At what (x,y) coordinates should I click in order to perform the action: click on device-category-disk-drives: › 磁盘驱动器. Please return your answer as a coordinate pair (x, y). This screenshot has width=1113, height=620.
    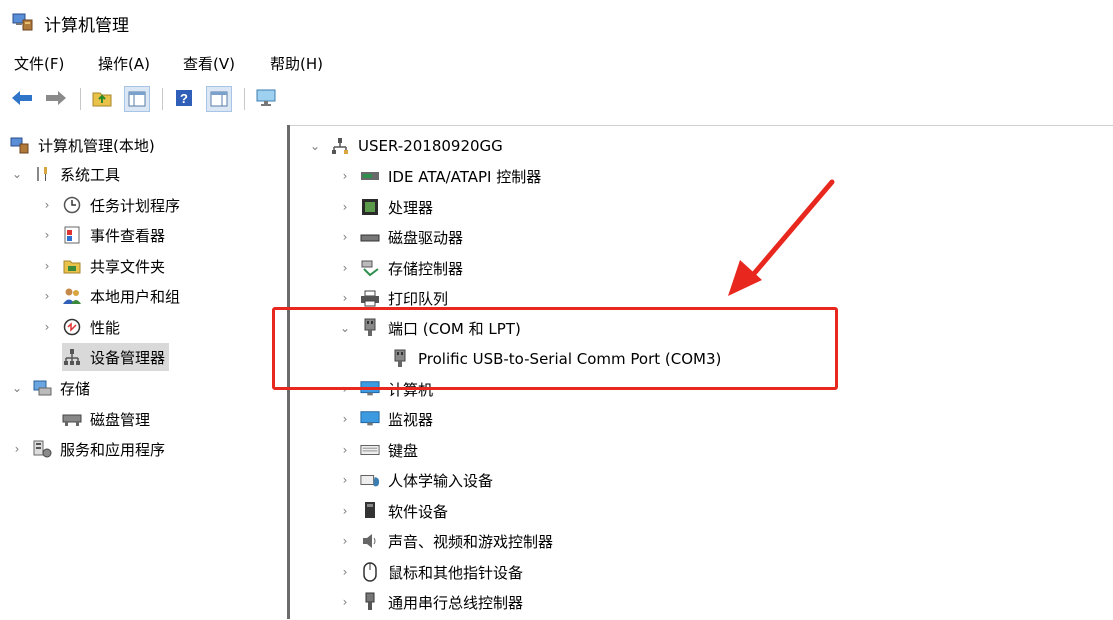
    Looking at the image, I should click on (400, 237).